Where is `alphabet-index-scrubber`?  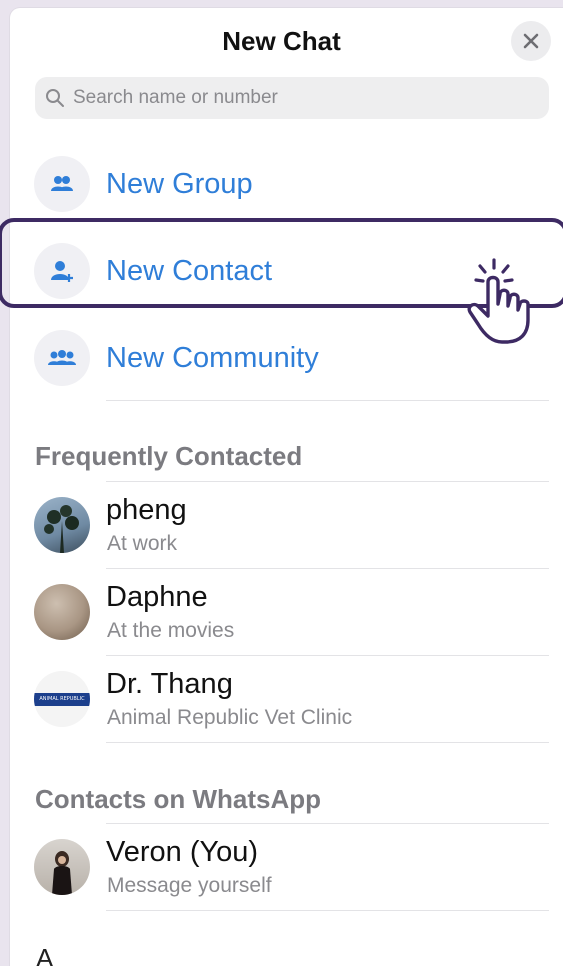
alphabet-index-scrubber is located at coordinates (561, 630).